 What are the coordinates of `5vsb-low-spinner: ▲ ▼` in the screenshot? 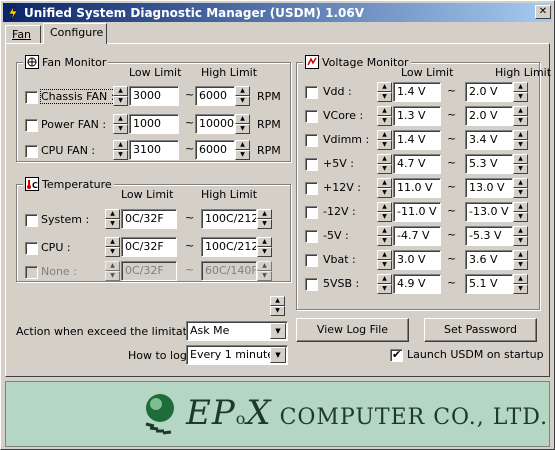 It's located at (384, 284).